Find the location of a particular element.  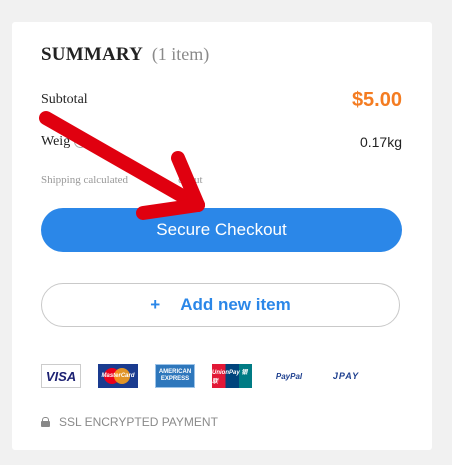

item-count: (1 item) is located at coordinates (180, 54).